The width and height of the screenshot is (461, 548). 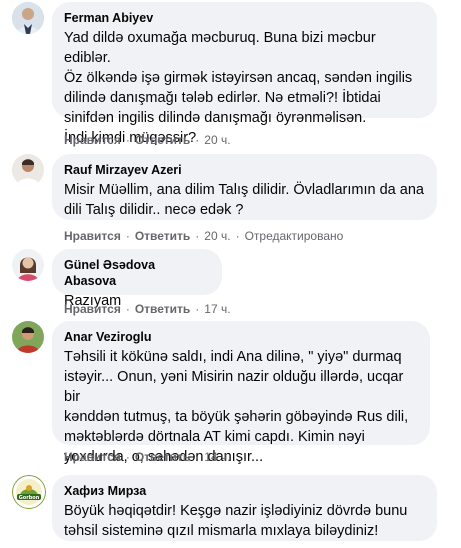 What do you see at coordinates (217, 457) in the screenshot?
I see `comment-timestamp: 14 ч.` at bounding box center [217, 457].